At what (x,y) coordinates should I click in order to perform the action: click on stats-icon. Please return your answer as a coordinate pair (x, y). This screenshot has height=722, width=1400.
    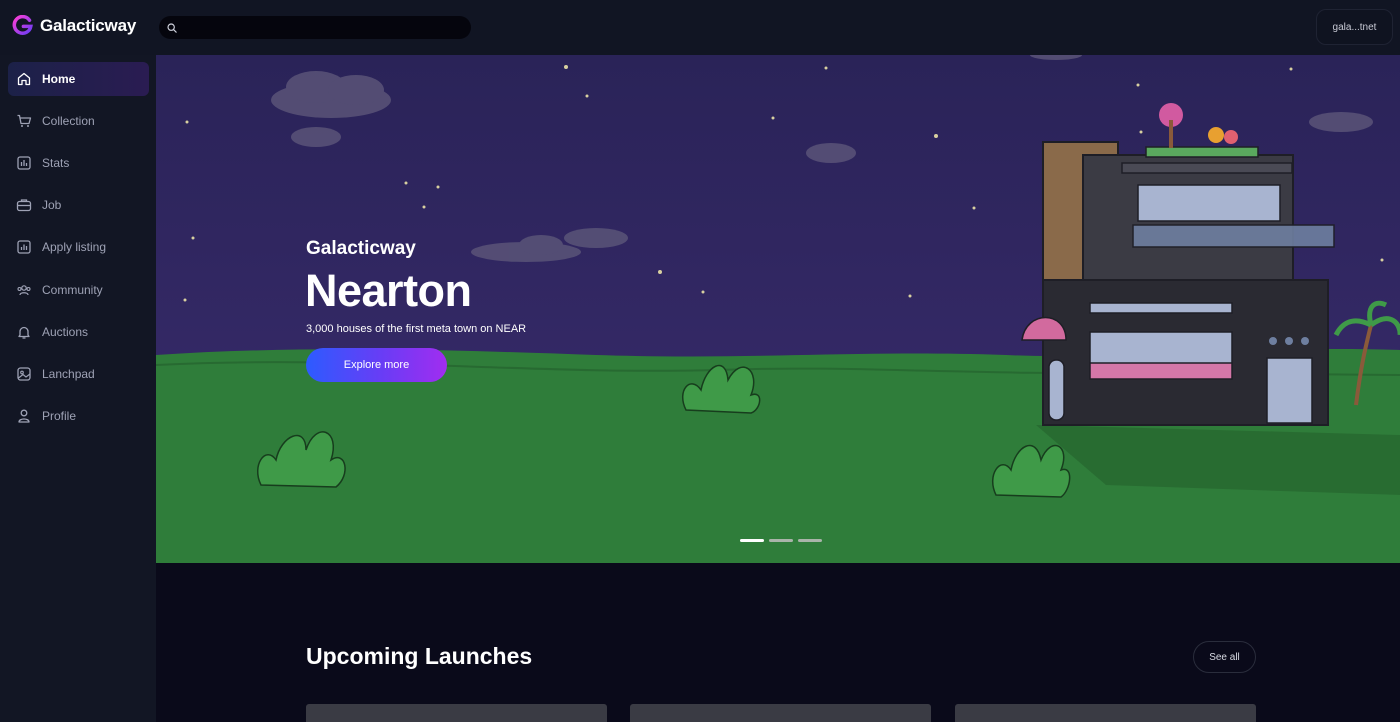
    Looking at the image, I should click on (24, 163).